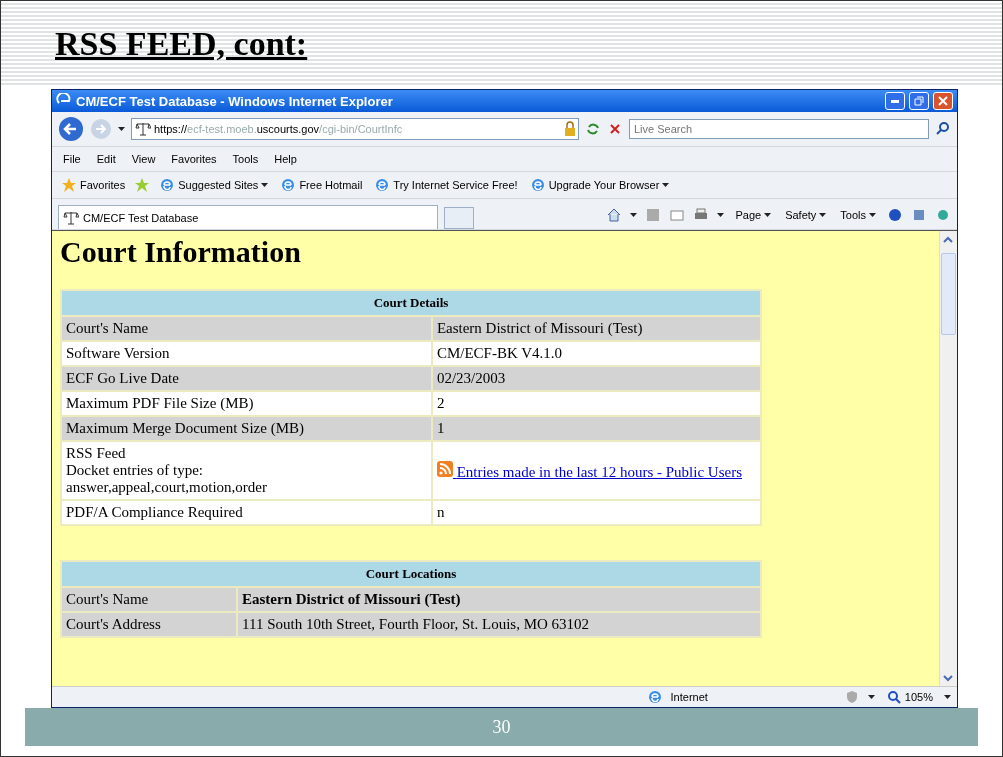  Describe the element at coordinates (677, 215) in the screenshot. I see `mail-icon` at that location.